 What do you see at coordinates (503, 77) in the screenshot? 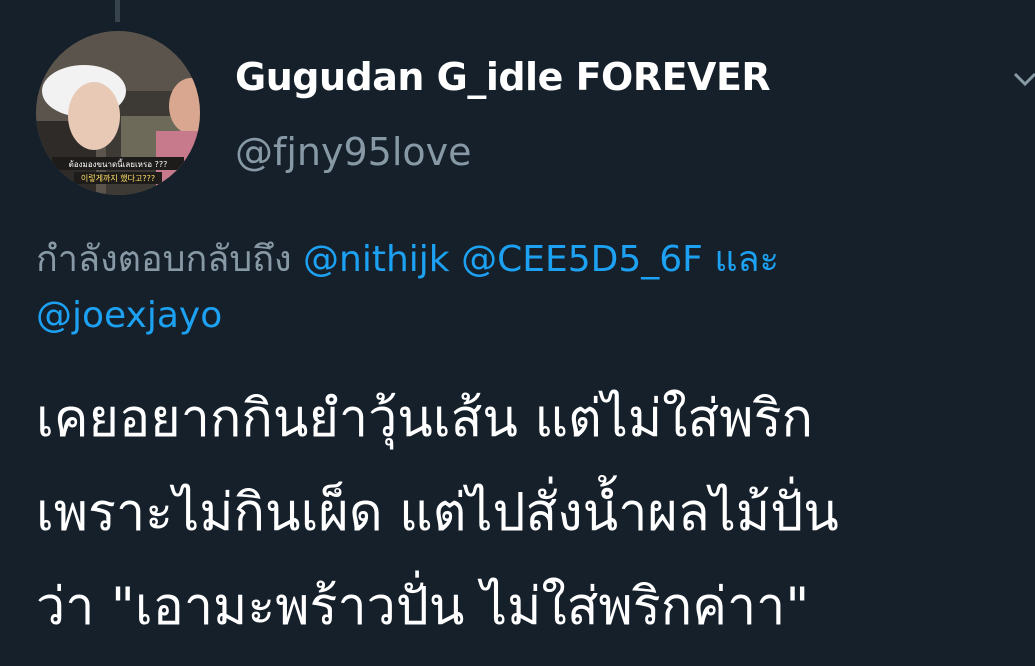
I see `display-name: Gugudan G_idle FOREVER` at bounding box center [503, 77].